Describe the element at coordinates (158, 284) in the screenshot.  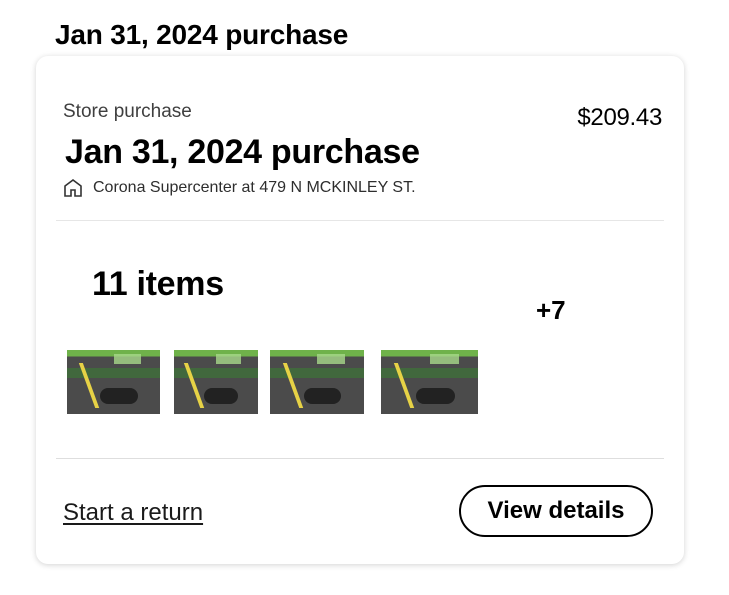
I see `items-count: 11 items` at that location.